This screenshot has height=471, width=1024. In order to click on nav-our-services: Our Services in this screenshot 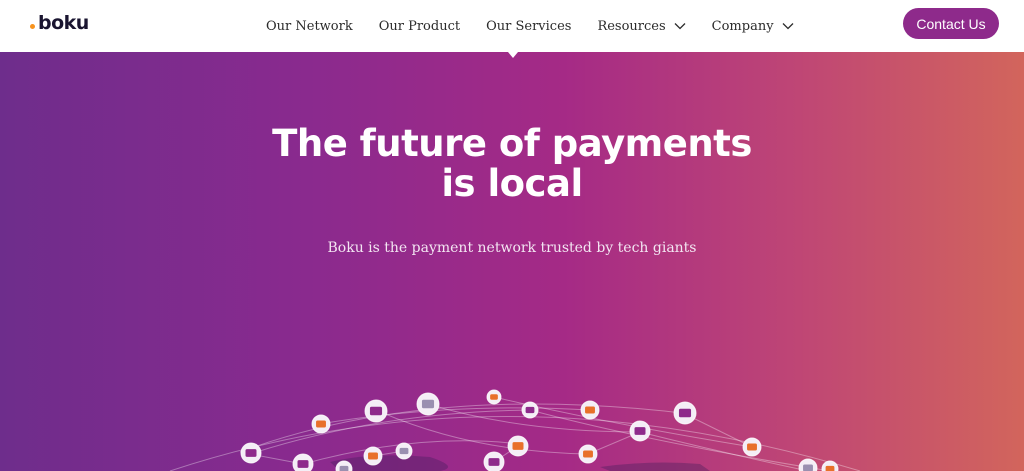, I will do `click(528, 26)`.